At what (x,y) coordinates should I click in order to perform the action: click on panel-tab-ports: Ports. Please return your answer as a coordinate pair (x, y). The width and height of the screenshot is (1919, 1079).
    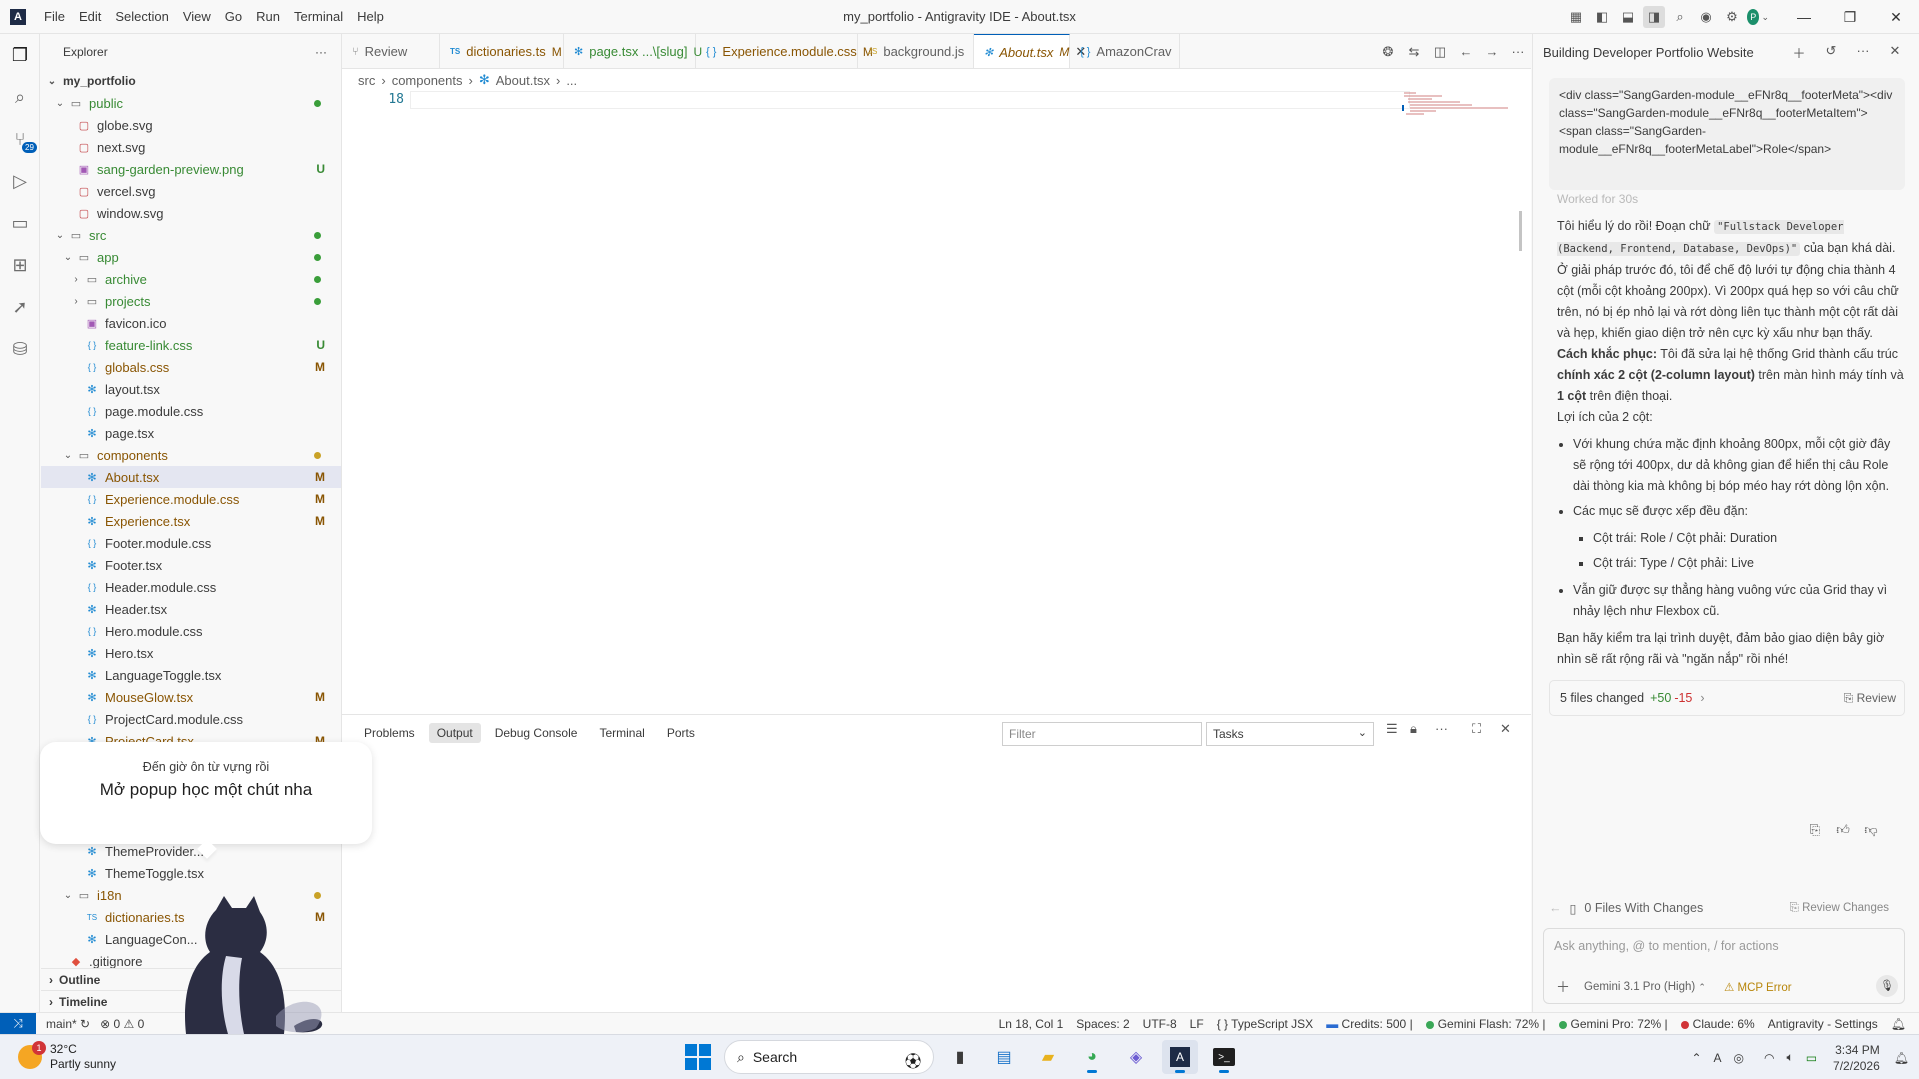
    Looking at the image, I should click on (681, 733).